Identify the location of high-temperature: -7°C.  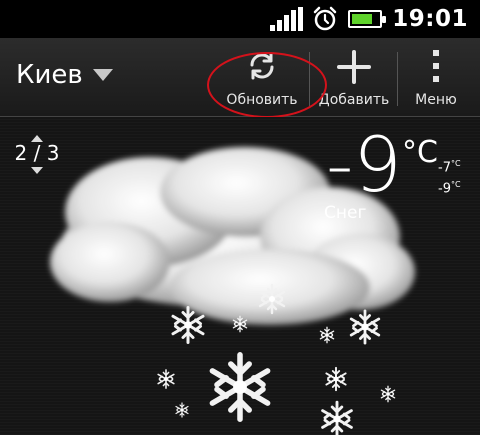
(449, 167).